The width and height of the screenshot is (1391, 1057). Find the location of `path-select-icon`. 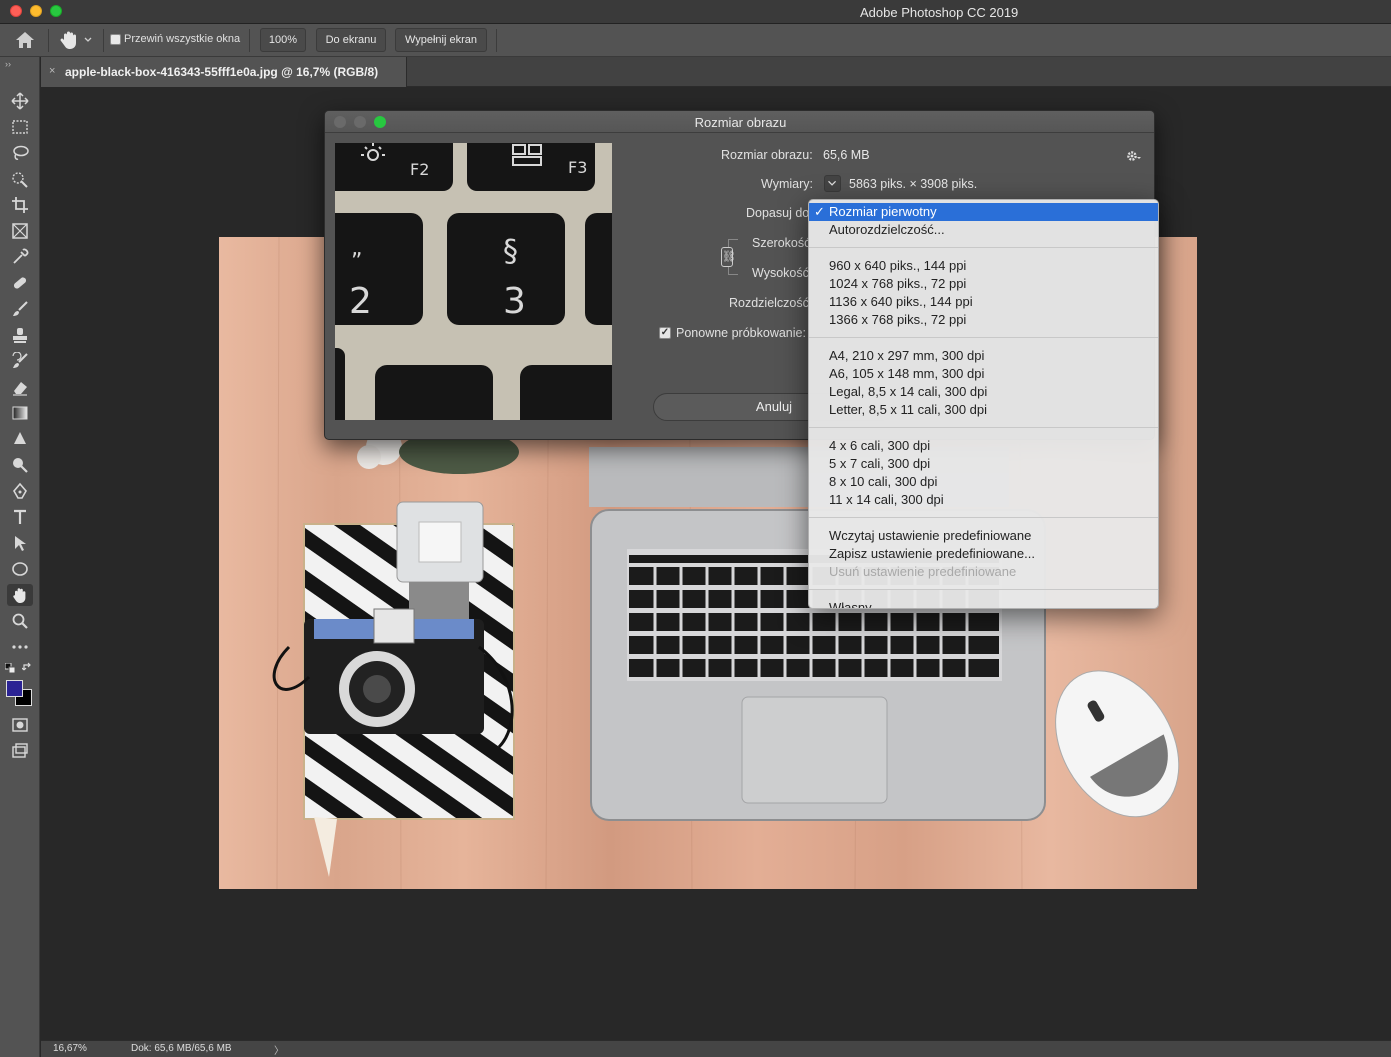

path-select-icon is located at coordinates (20, 543).